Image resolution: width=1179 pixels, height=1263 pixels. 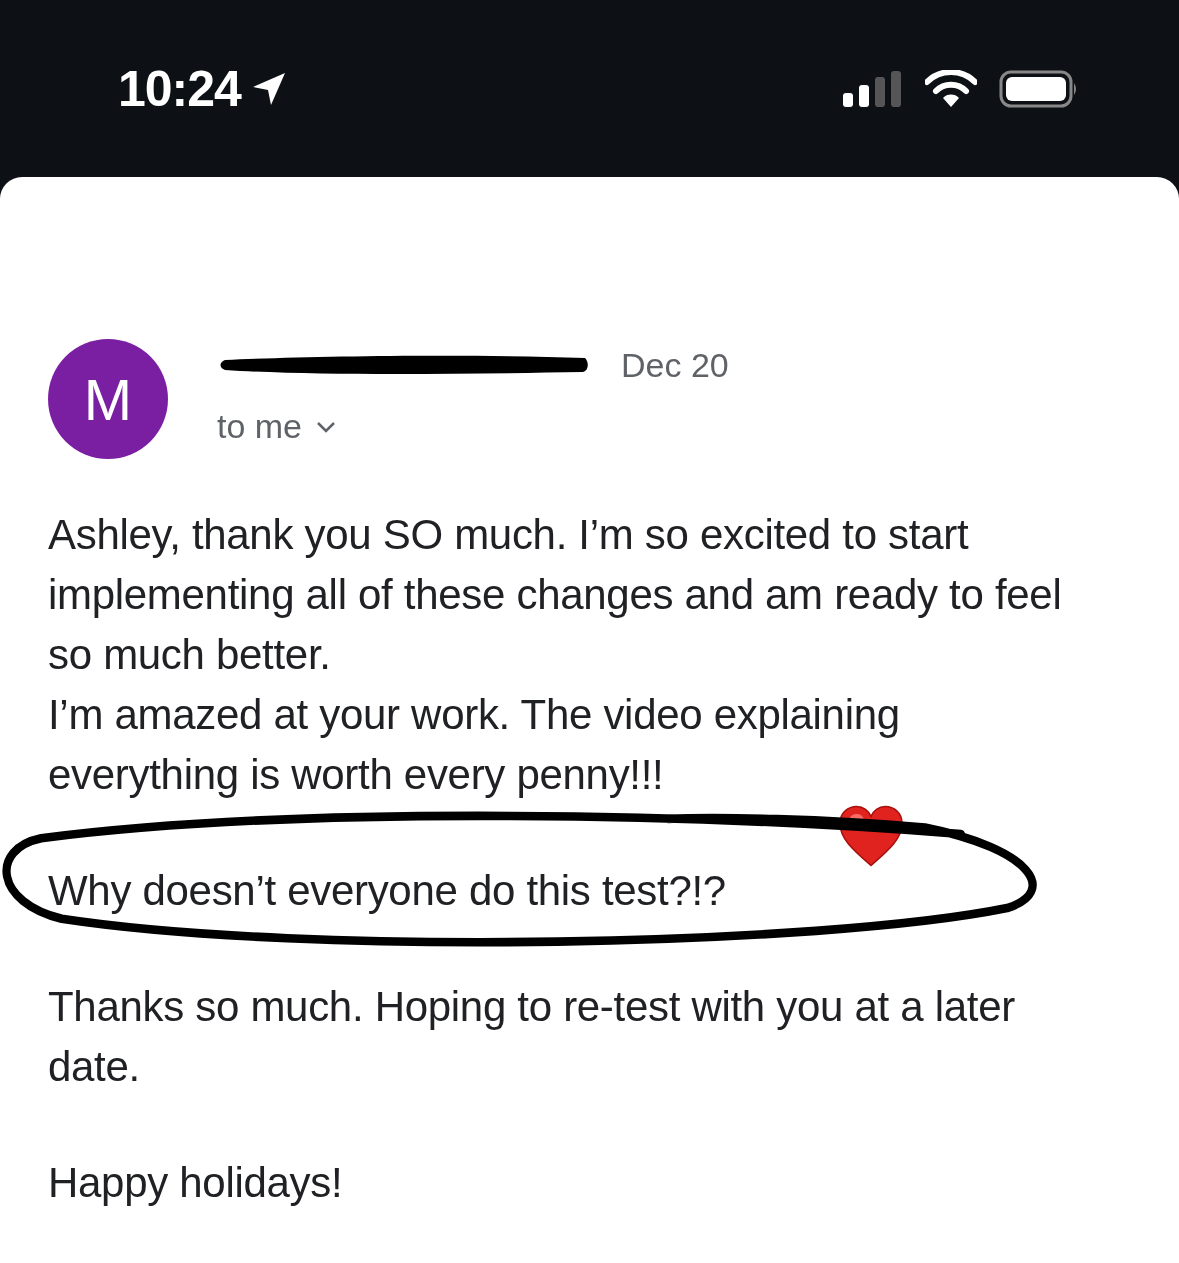 What do you see at coordinates (326, 426) in the screenshot?
I see `chevron-down-icon` at bounding box center [326, 426].